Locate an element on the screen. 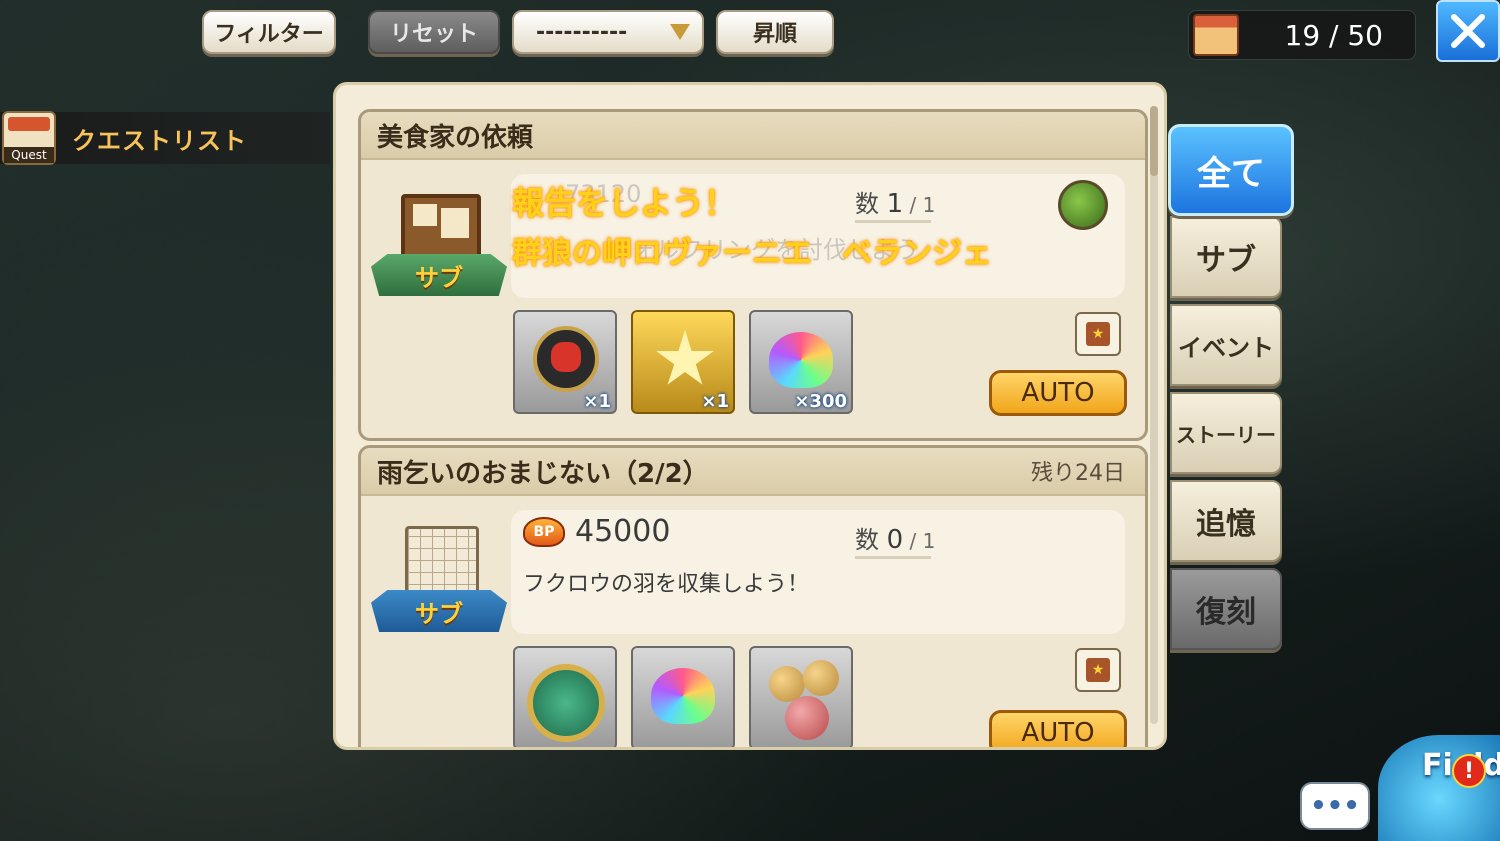 Image resolution: width=1500 pixels, height=841 pixels. quest-icon: Quest is located at coordinates (29, 138).